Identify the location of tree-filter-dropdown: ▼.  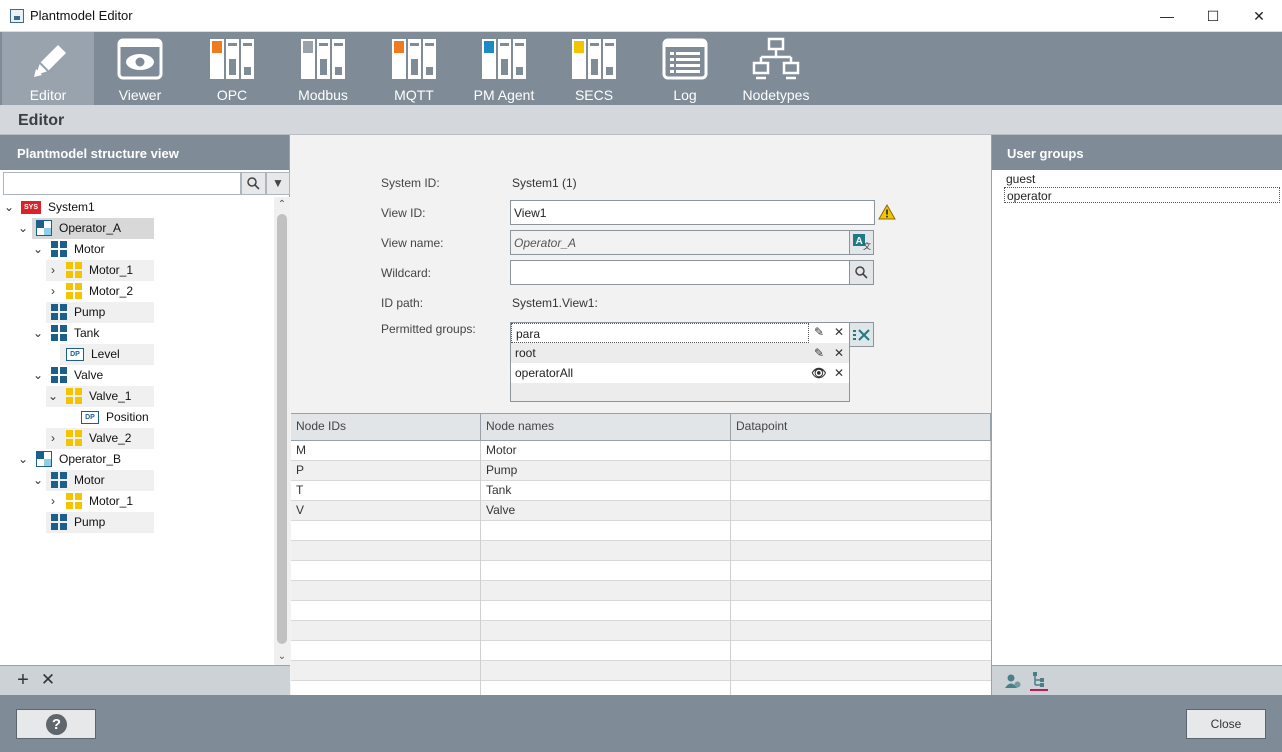
(278, 183).